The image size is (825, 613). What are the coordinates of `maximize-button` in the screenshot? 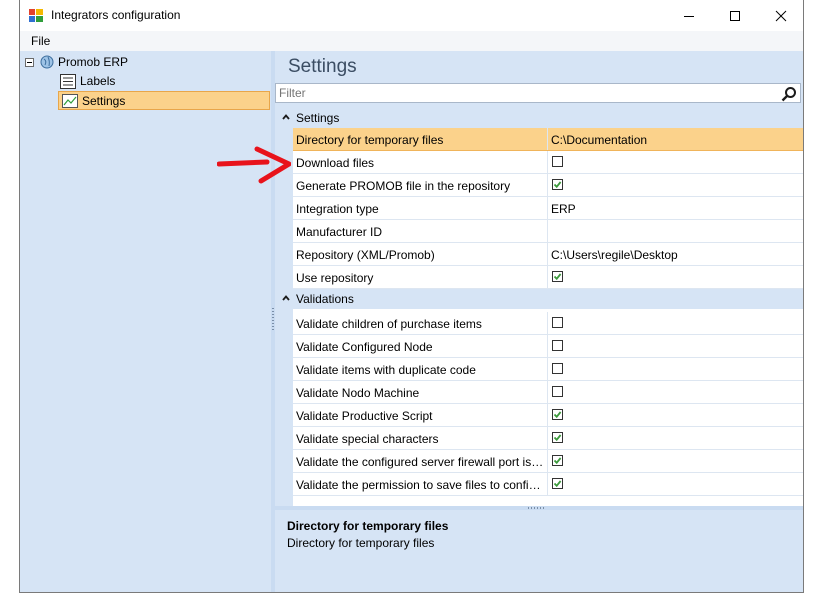 It's located at (735, 15).